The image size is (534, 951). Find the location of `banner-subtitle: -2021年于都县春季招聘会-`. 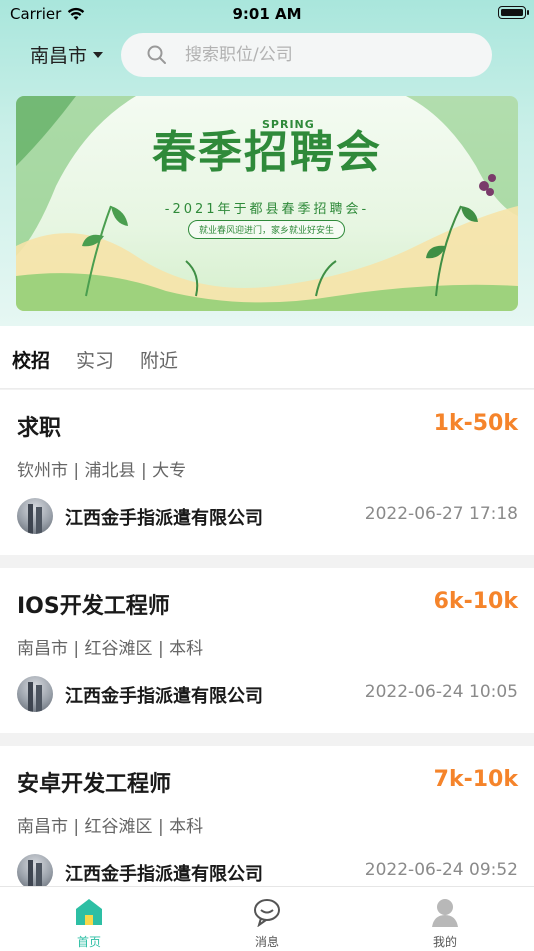

banner-subtitle: -2021年于都县春季招聘会- is located at coordinates (267, 209).